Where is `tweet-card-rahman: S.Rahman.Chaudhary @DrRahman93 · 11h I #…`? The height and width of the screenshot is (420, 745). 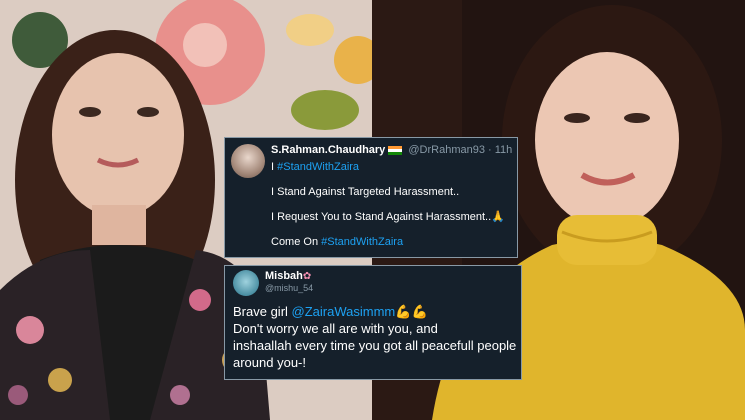
tweet-card-rahman: S.Rahman.Chaudhary @DrRahman93 · 11h I #… is located at coordinates (371, 197).